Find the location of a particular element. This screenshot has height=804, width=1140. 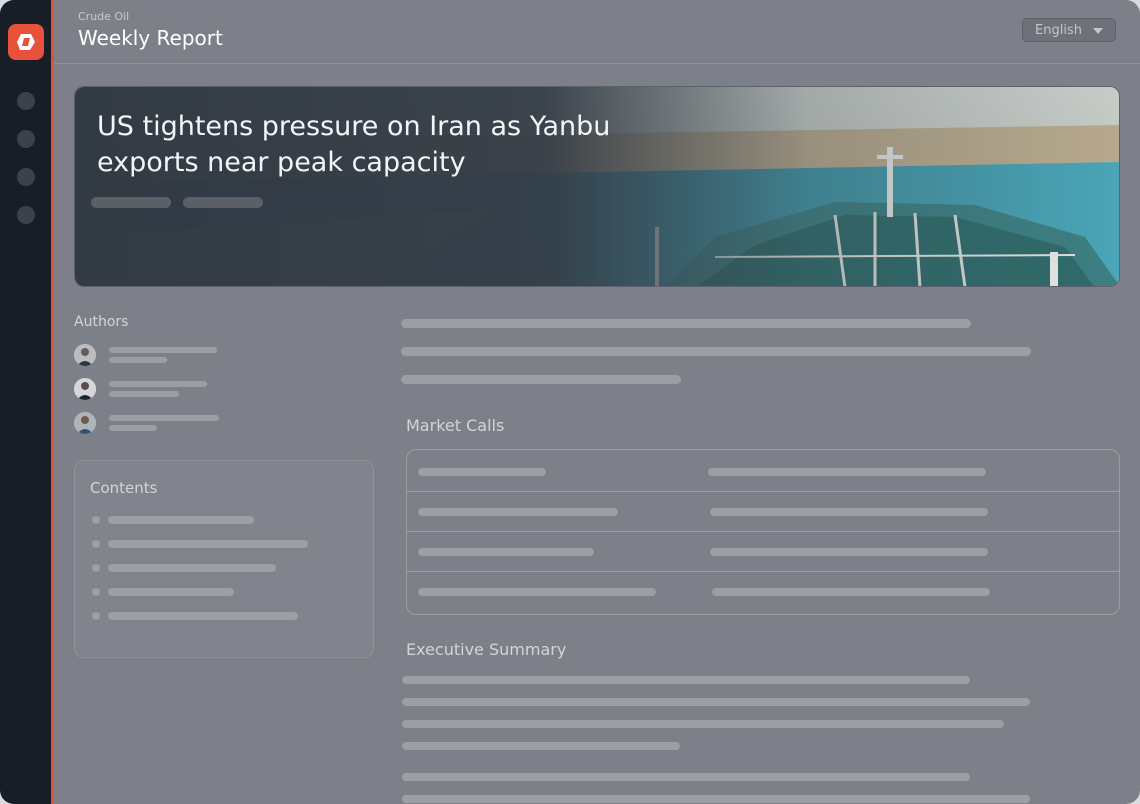

executive-summary-heading: Executive Summary is located at coordinates (486, 649).